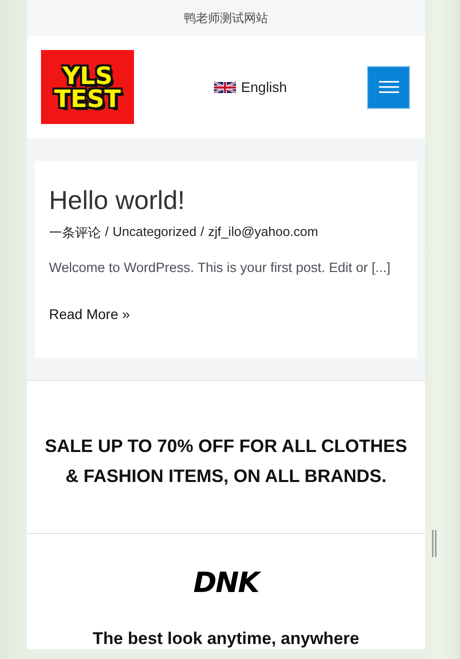 The height and width of the screenshot is (659, 460). What do you see at coordinates (220, 267) in the screenshot?
I see `post-excerpt: Welcome to WordPress. This is your first post. Edit or [...]` at bounding box center [220, 267].